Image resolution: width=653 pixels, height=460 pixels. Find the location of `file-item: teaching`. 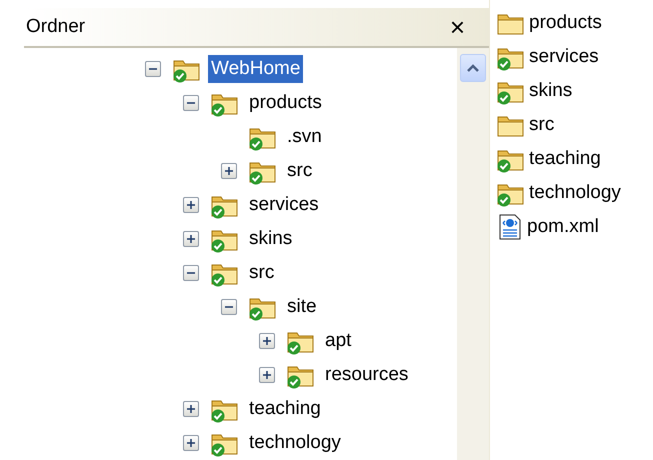

file-item: teaching is located at coordinates (565, 159).